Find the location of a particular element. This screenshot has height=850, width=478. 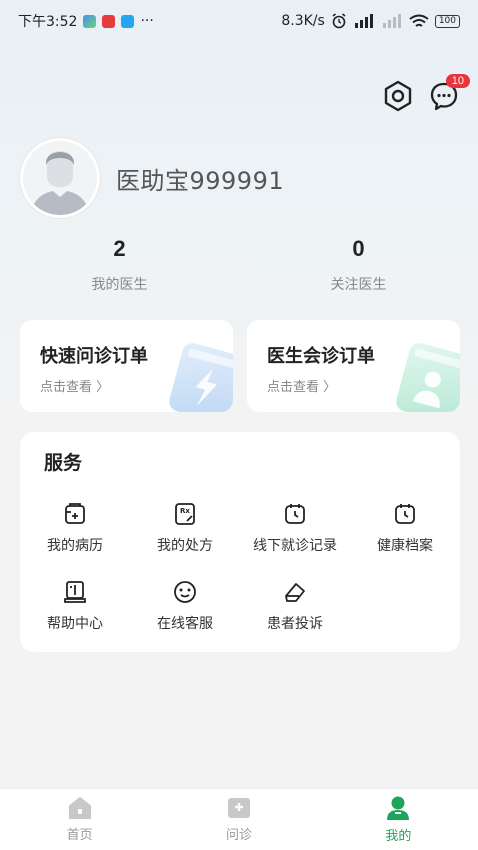

help-book-icon is located at coordinates (75, 592).